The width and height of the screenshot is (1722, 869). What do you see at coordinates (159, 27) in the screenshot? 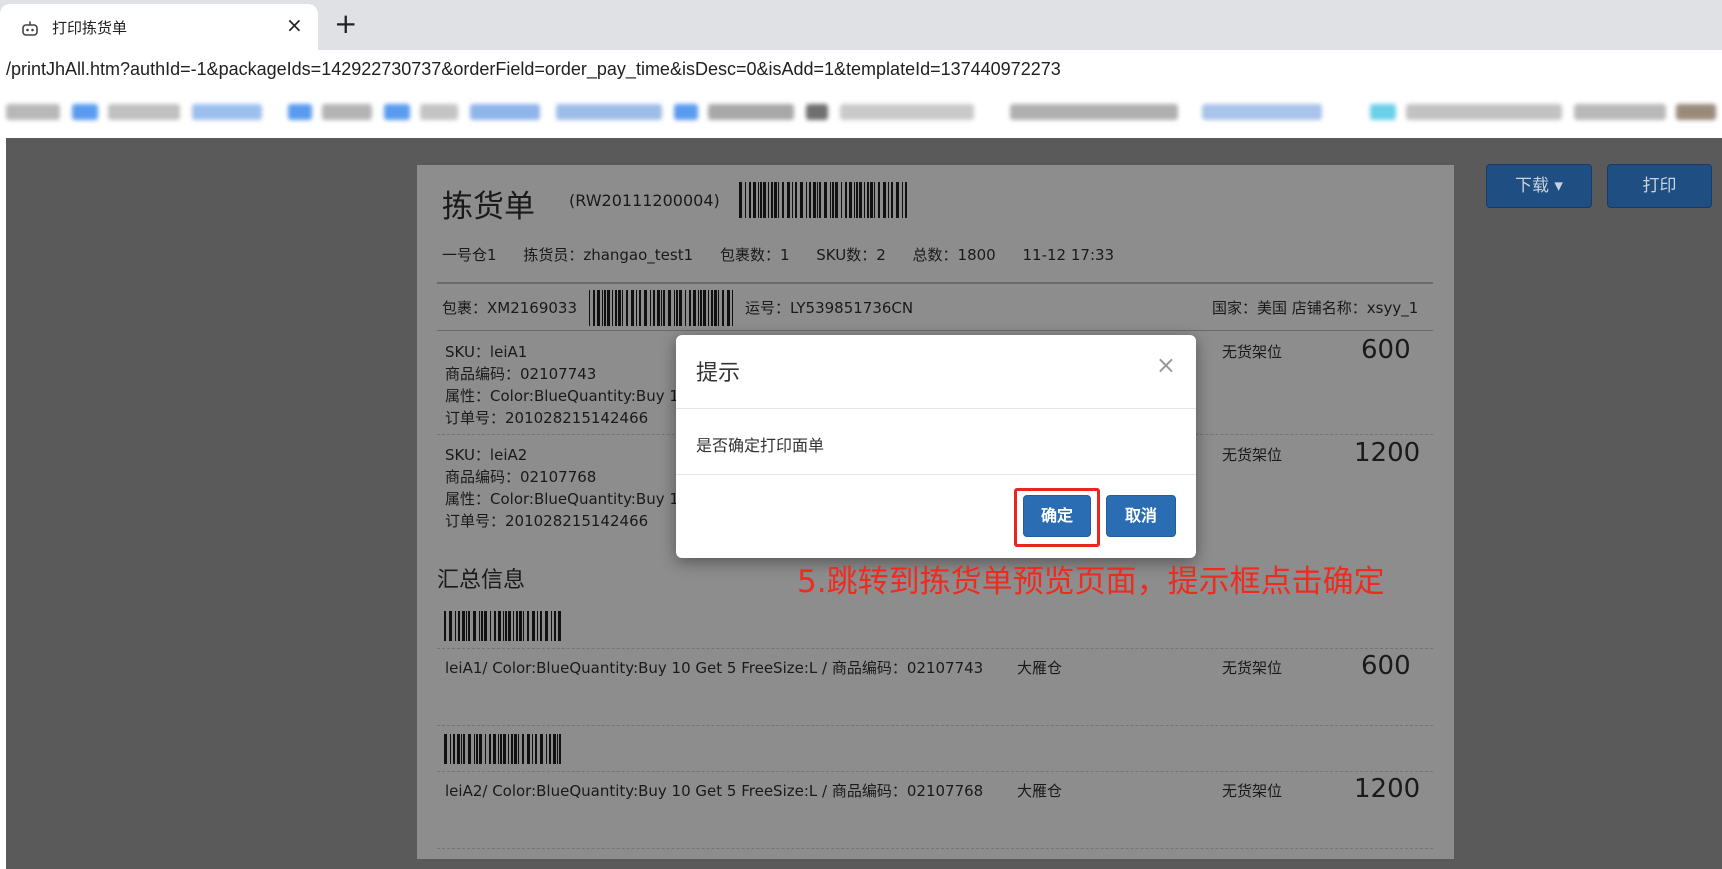
I see `browser-tab: 打印拣货单 ×` at bounding box center [159, 27].